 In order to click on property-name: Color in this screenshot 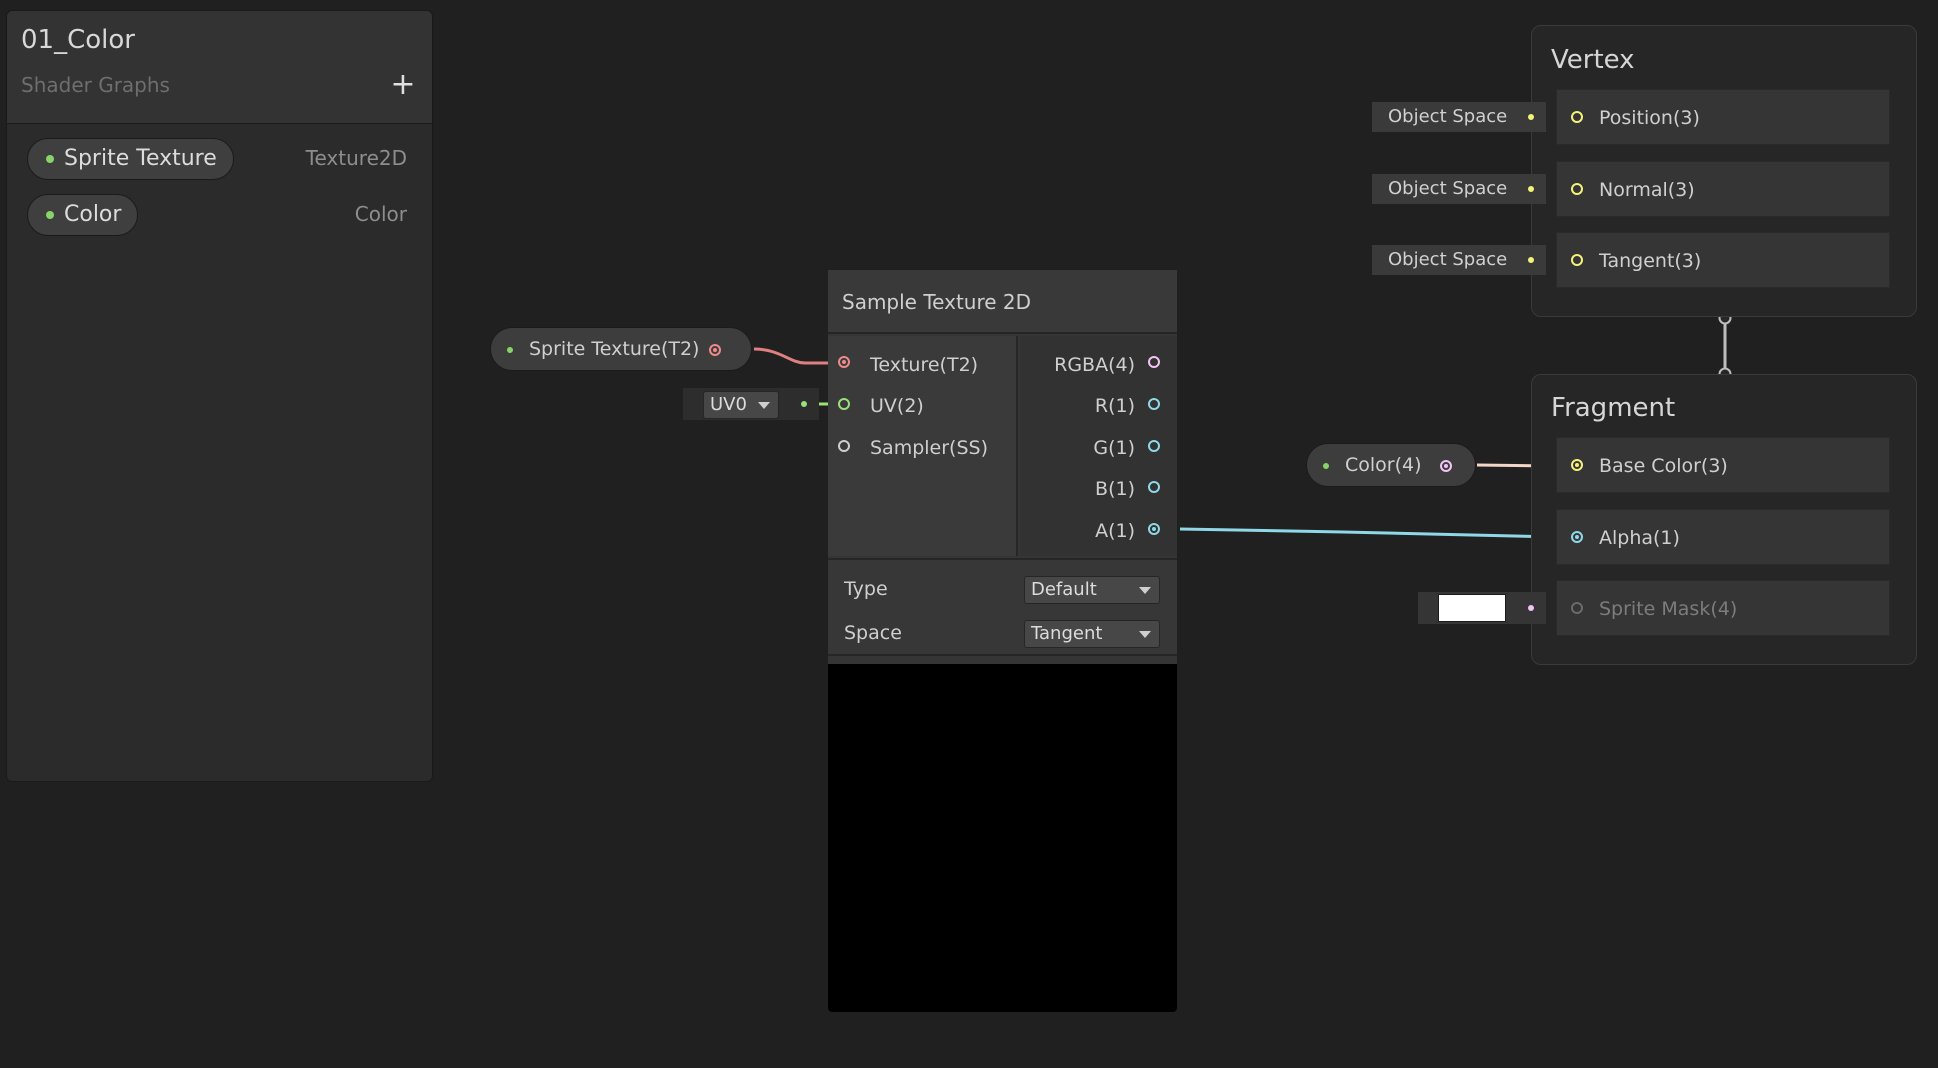, I will do `click(93, 214)`.